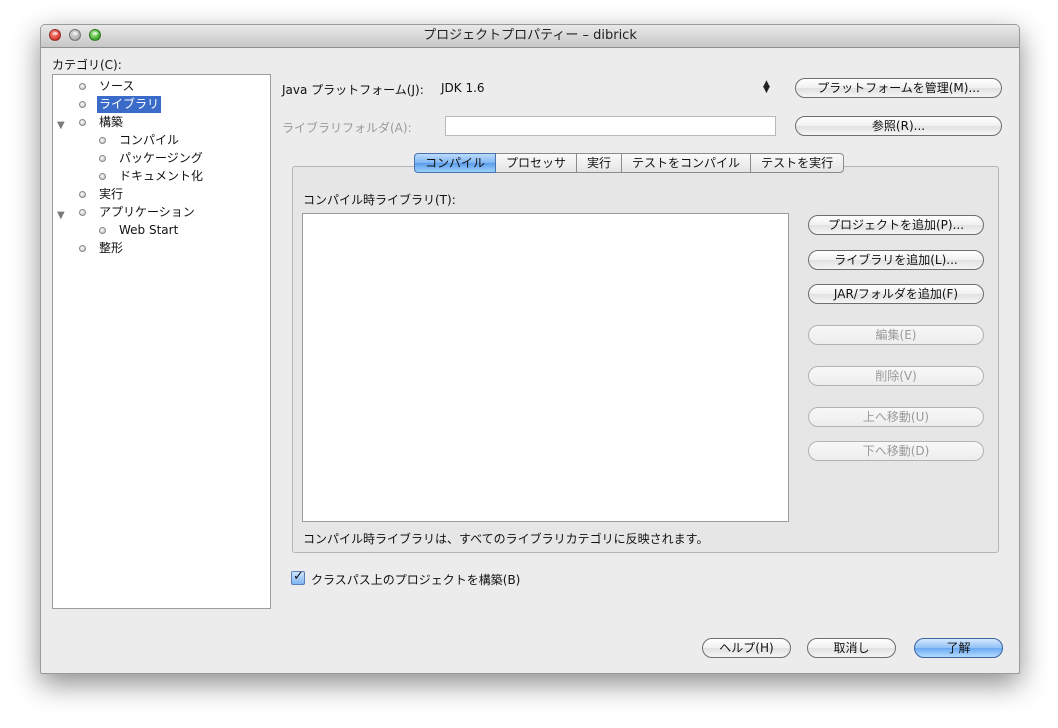  Describe the element at coordinates (347, 128) in the screenshot. I see `library-folder-label: ライブラリフォルダ(A):` at that location.